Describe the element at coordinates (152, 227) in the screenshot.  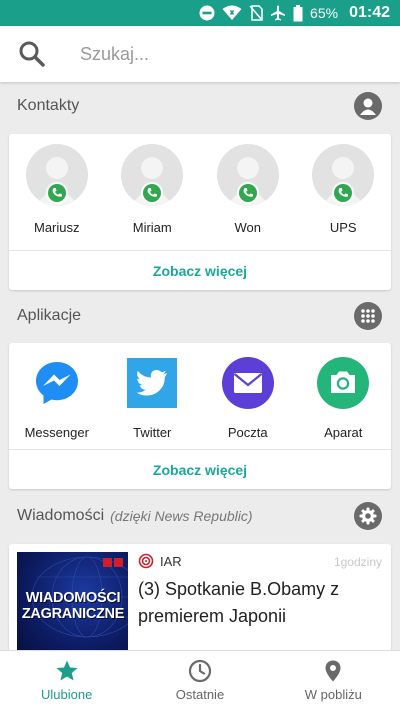
I see `contact-name: Miriam` at that location.